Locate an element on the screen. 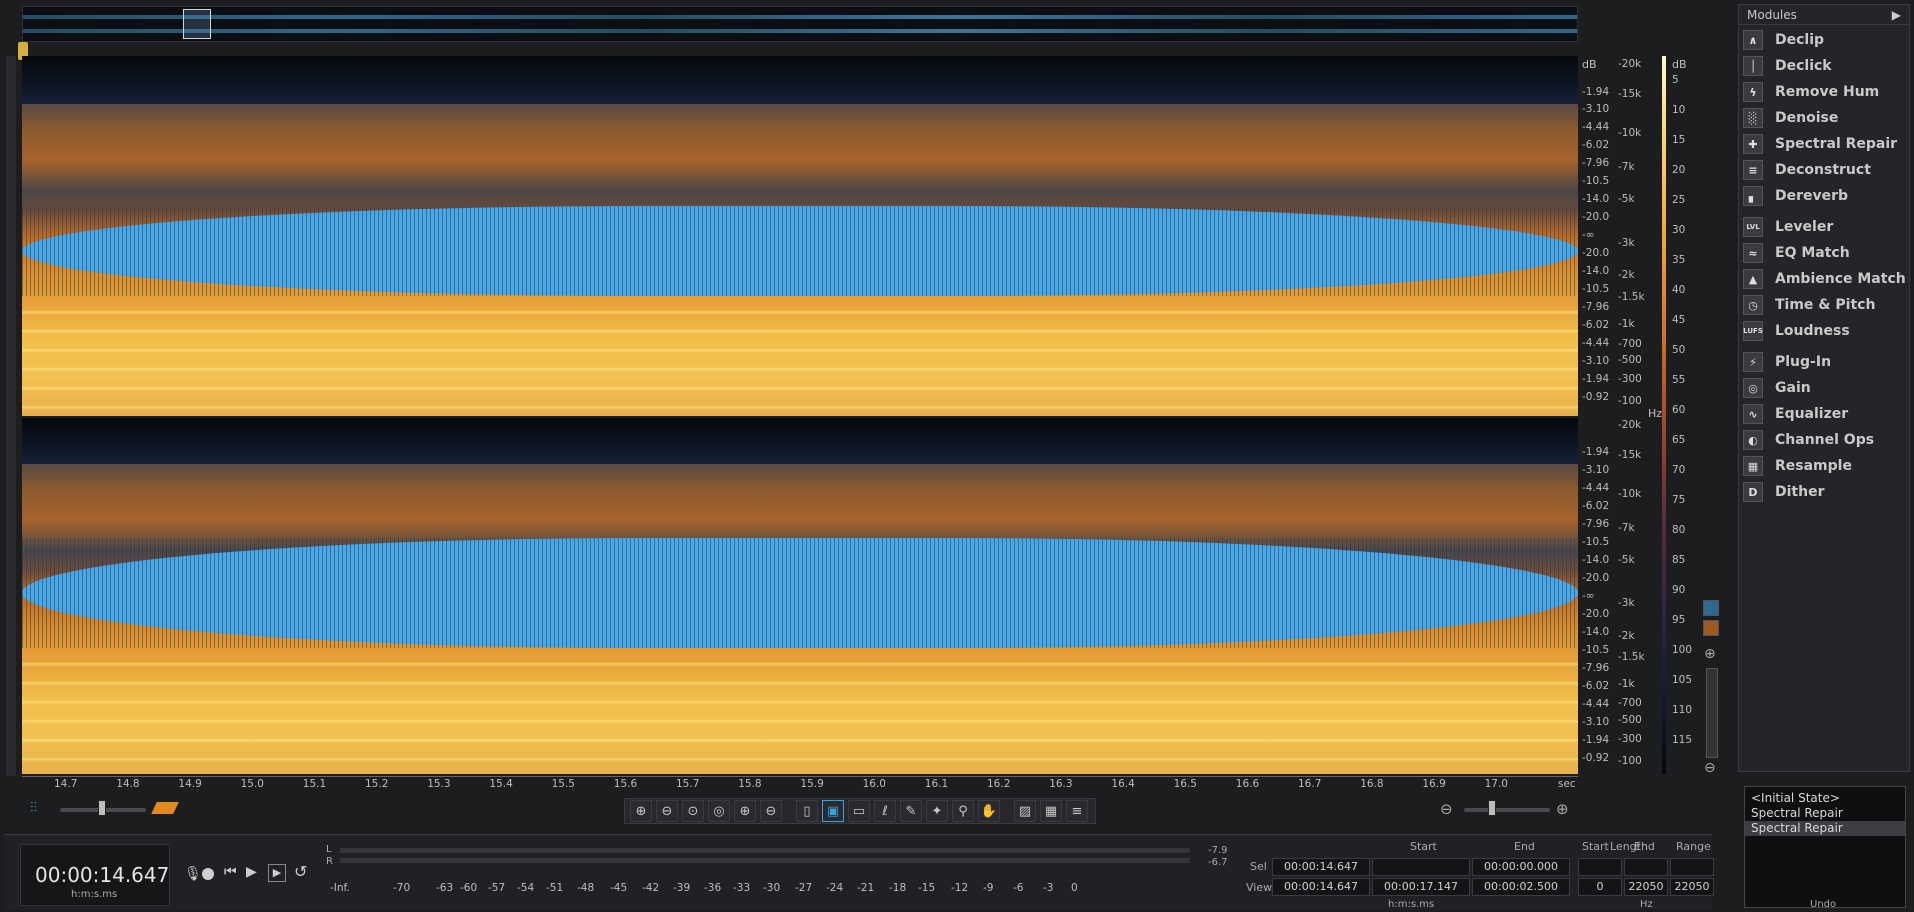 The width and height of the screenshot is (1914, 912). hz-tick: -7k is located at coordinates (1626, 528).